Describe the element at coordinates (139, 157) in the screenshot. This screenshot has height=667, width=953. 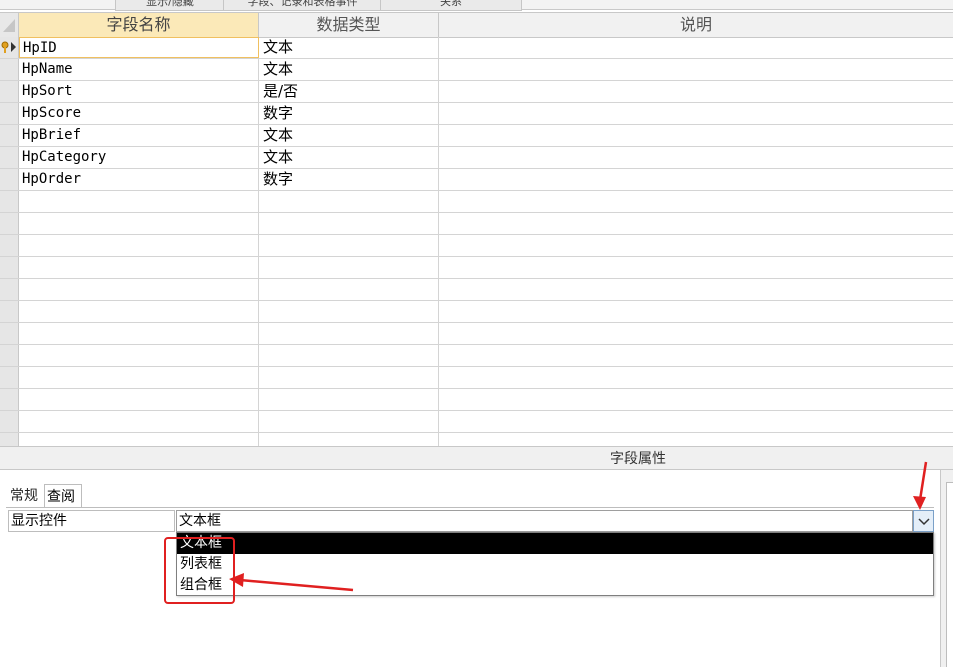
I see `cell-field-name: HpCategory` at that location.